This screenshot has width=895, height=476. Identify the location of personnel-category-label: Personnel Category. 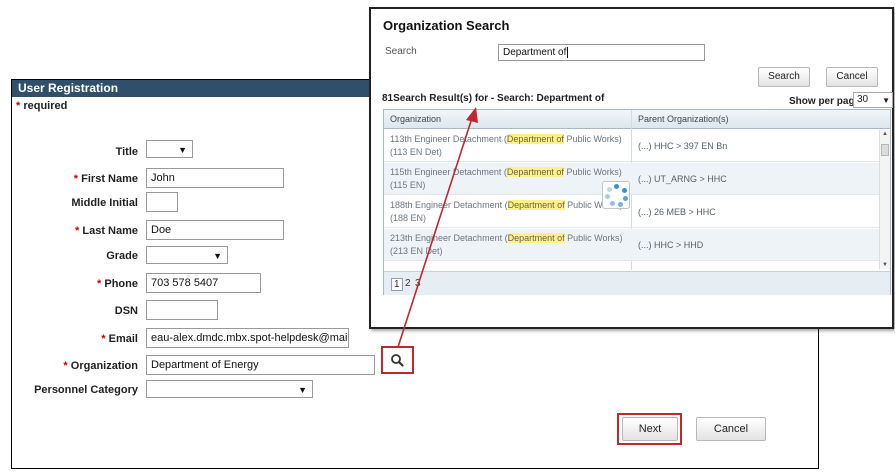
(86, 390).